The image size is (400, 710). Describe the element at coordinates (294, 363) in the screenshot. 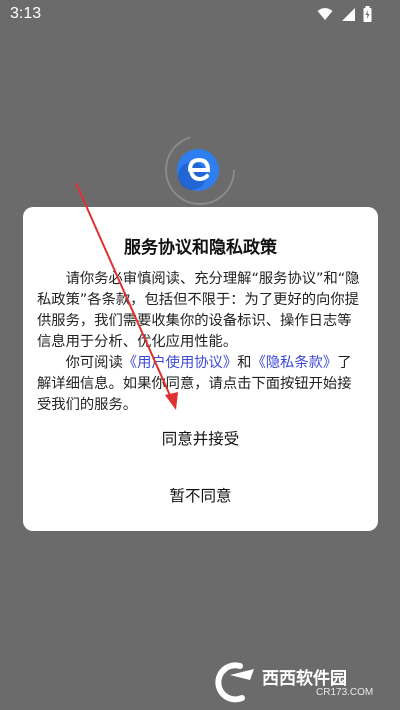

I see `privacy-policy-link: 《隐私条款》` at that location.